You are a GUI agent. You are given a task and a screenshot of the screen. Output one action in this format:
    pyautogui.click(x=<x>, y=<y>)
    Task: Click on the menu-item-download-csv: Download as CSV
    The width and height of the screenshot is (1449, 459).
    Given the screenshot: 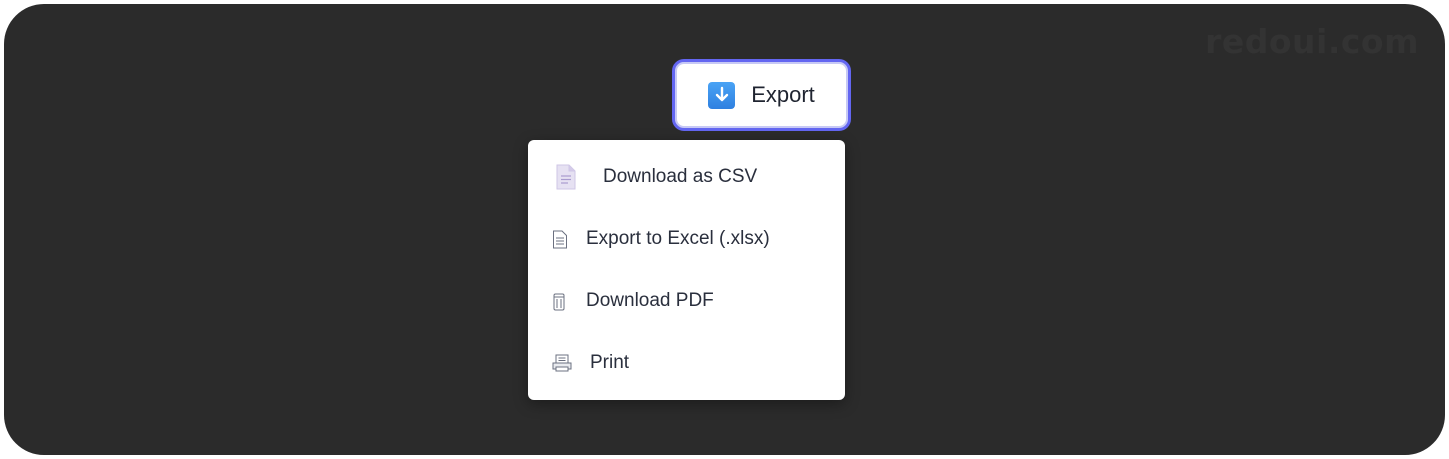 What is the action you would take?
    pyautogui.click(x=686, y=177)
    